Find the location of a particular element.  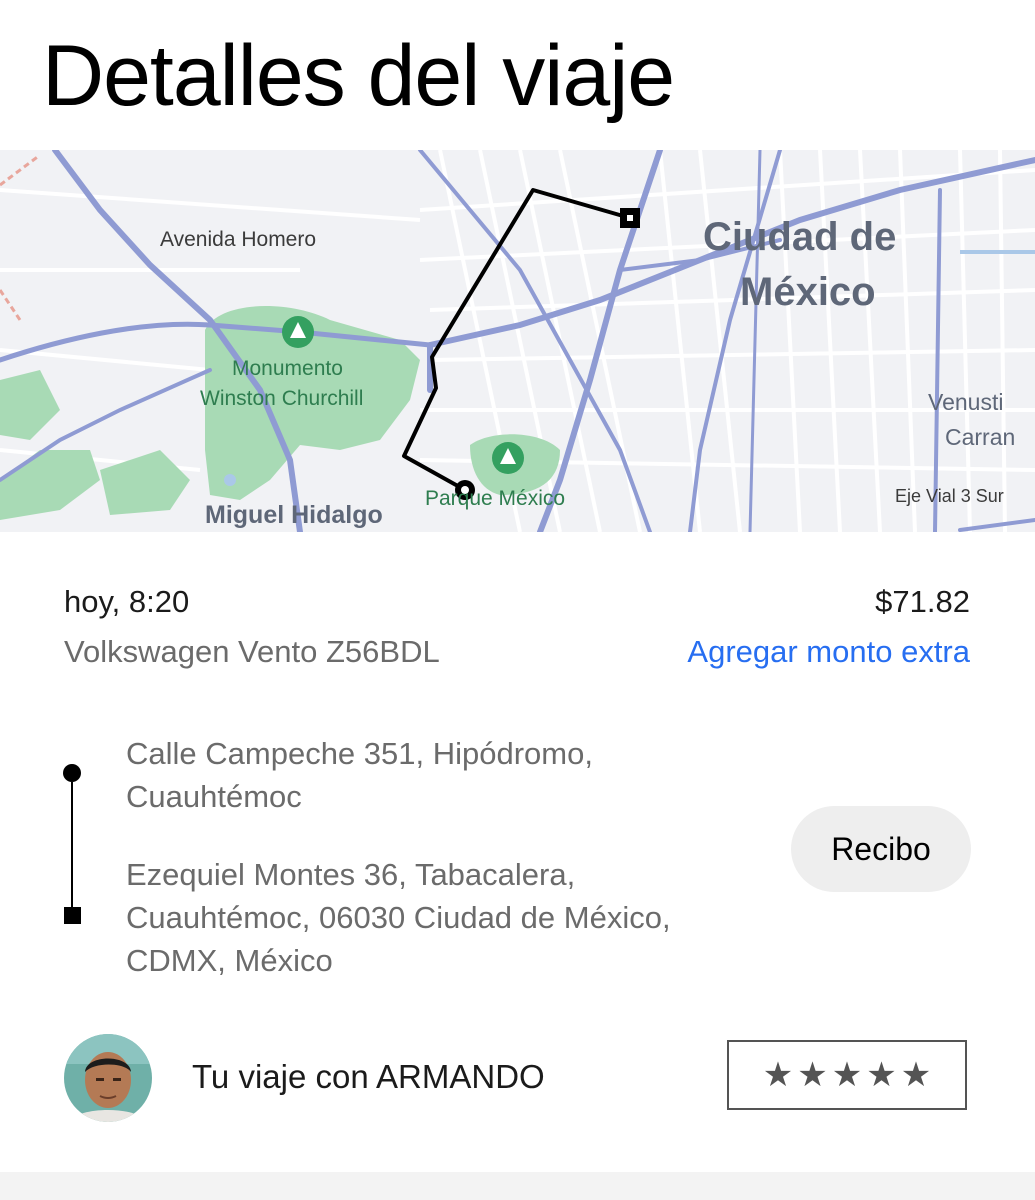

map-label-eje-vial: Eje Vial 3 Sur is located at coordinates (949, 496).